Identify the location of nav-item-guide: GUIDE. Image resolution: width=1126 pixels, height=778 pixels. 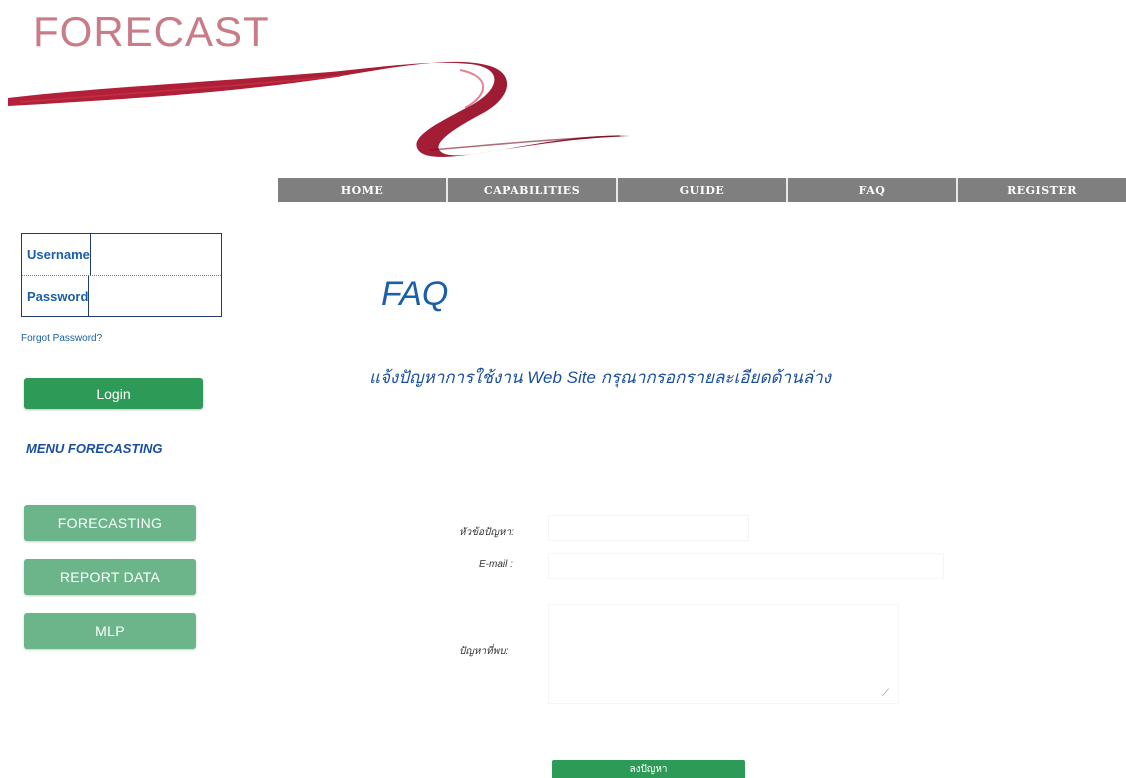
(703, 190).